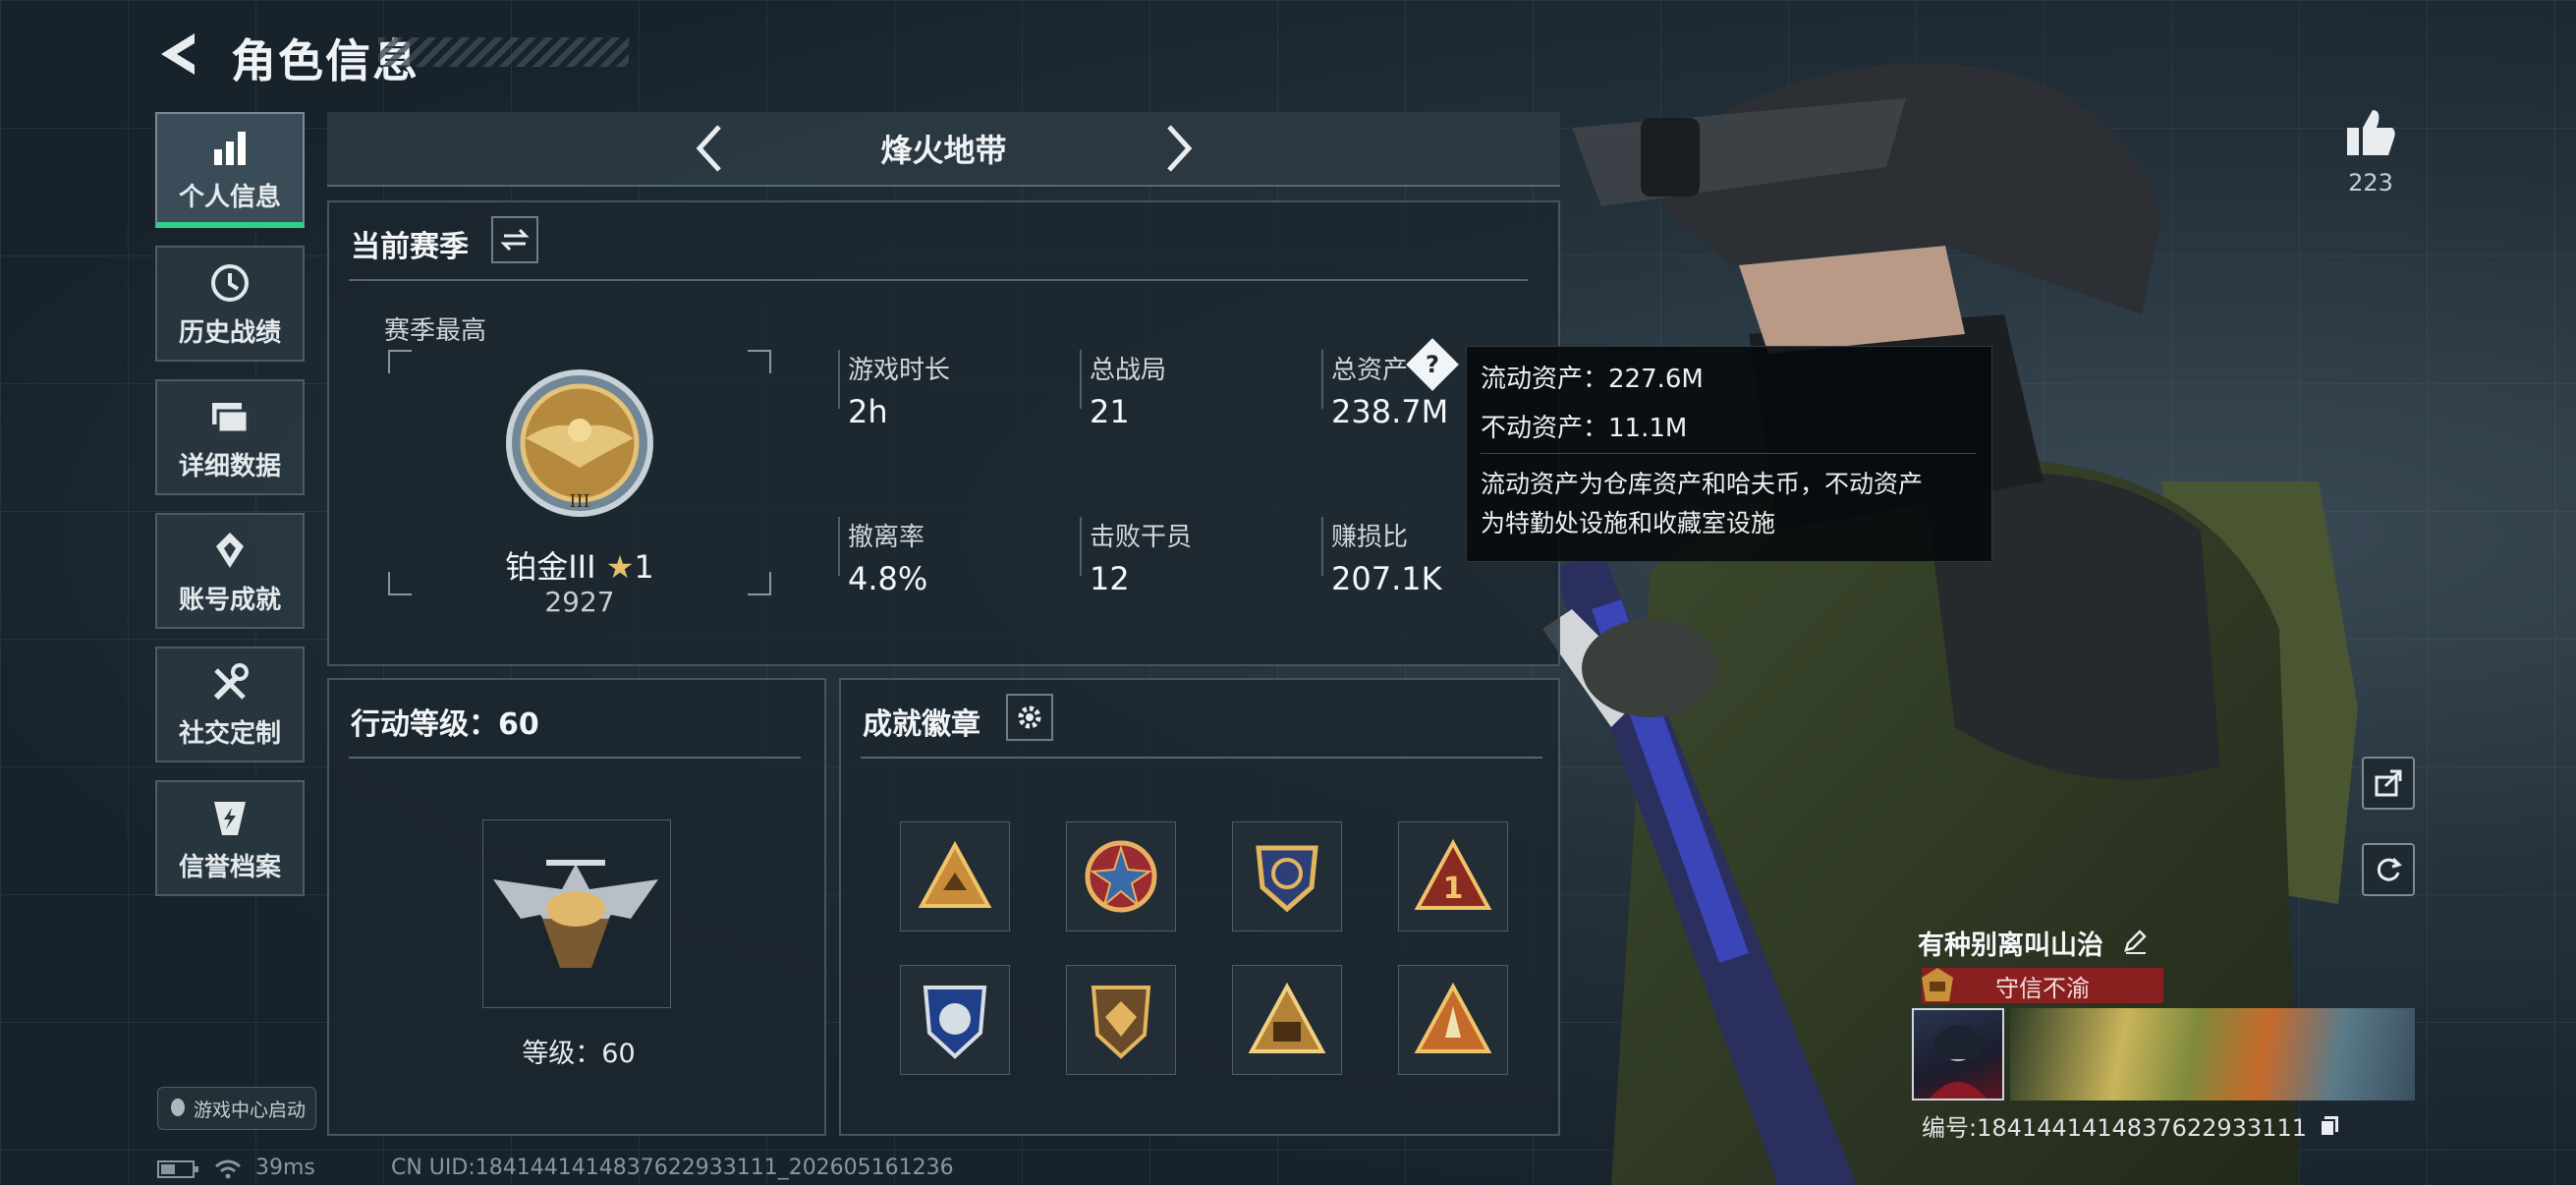 The width and height of the screenshot is (2576, 1185). I want to click on tools-icon, so click(229, 684).